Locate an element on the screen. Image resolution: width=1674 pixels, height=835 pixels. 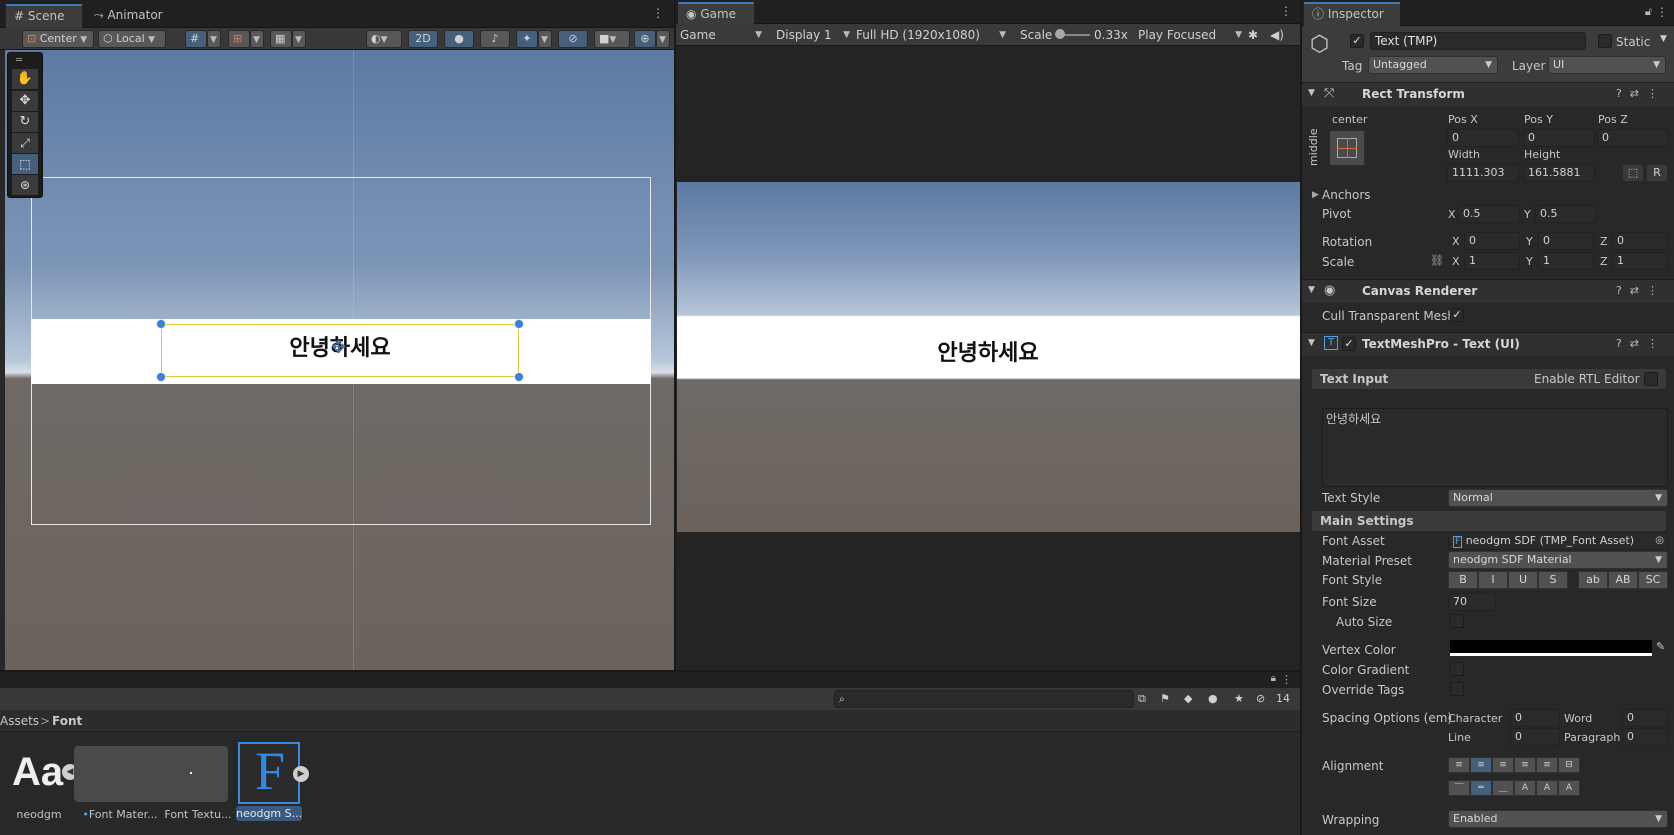
font-style-smallcaps-button: SC is located at coordinates (1653, 580).